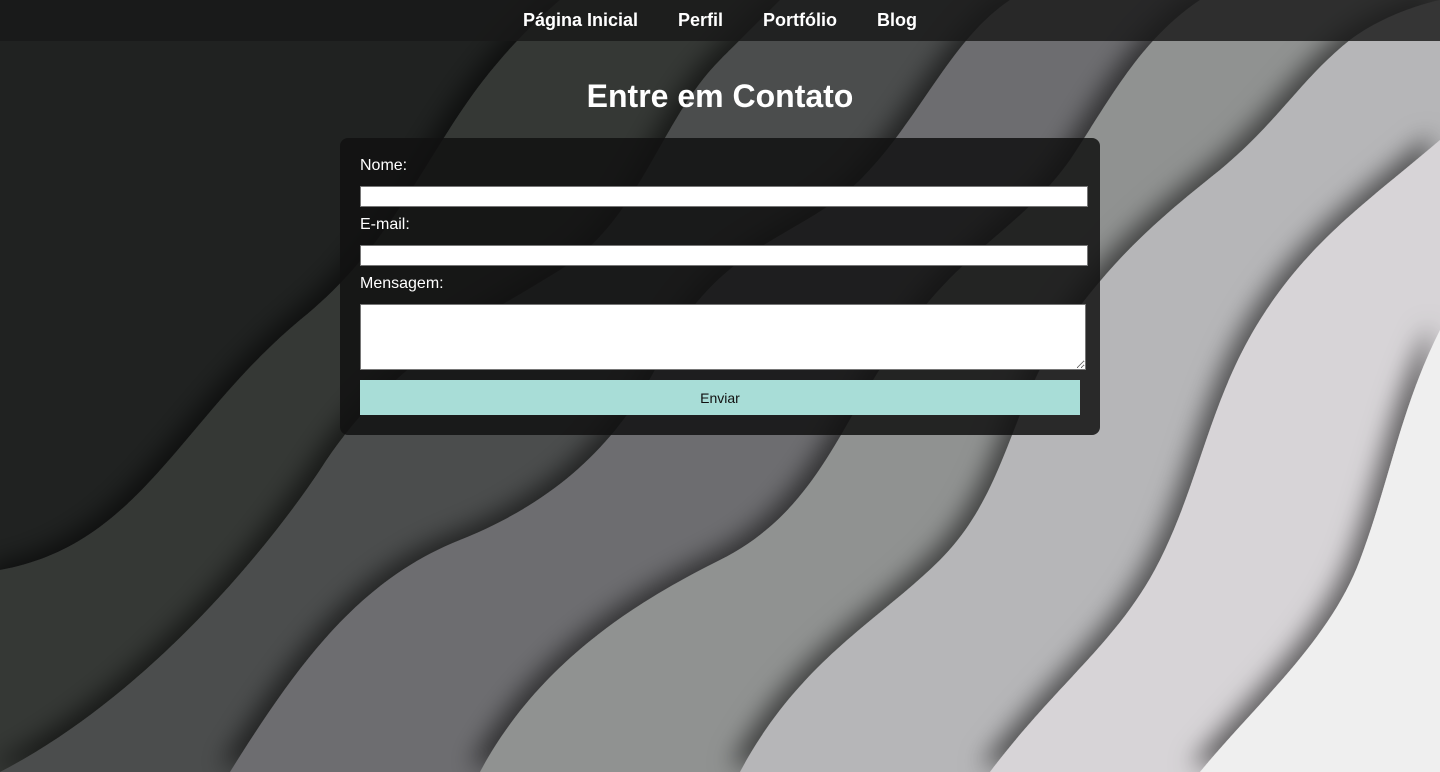  What do you see at coordinates (580, 20) in the screenshot?
I see `nav-link-pagina-inicial: Página Inicial` at bounding box center [580, 20].